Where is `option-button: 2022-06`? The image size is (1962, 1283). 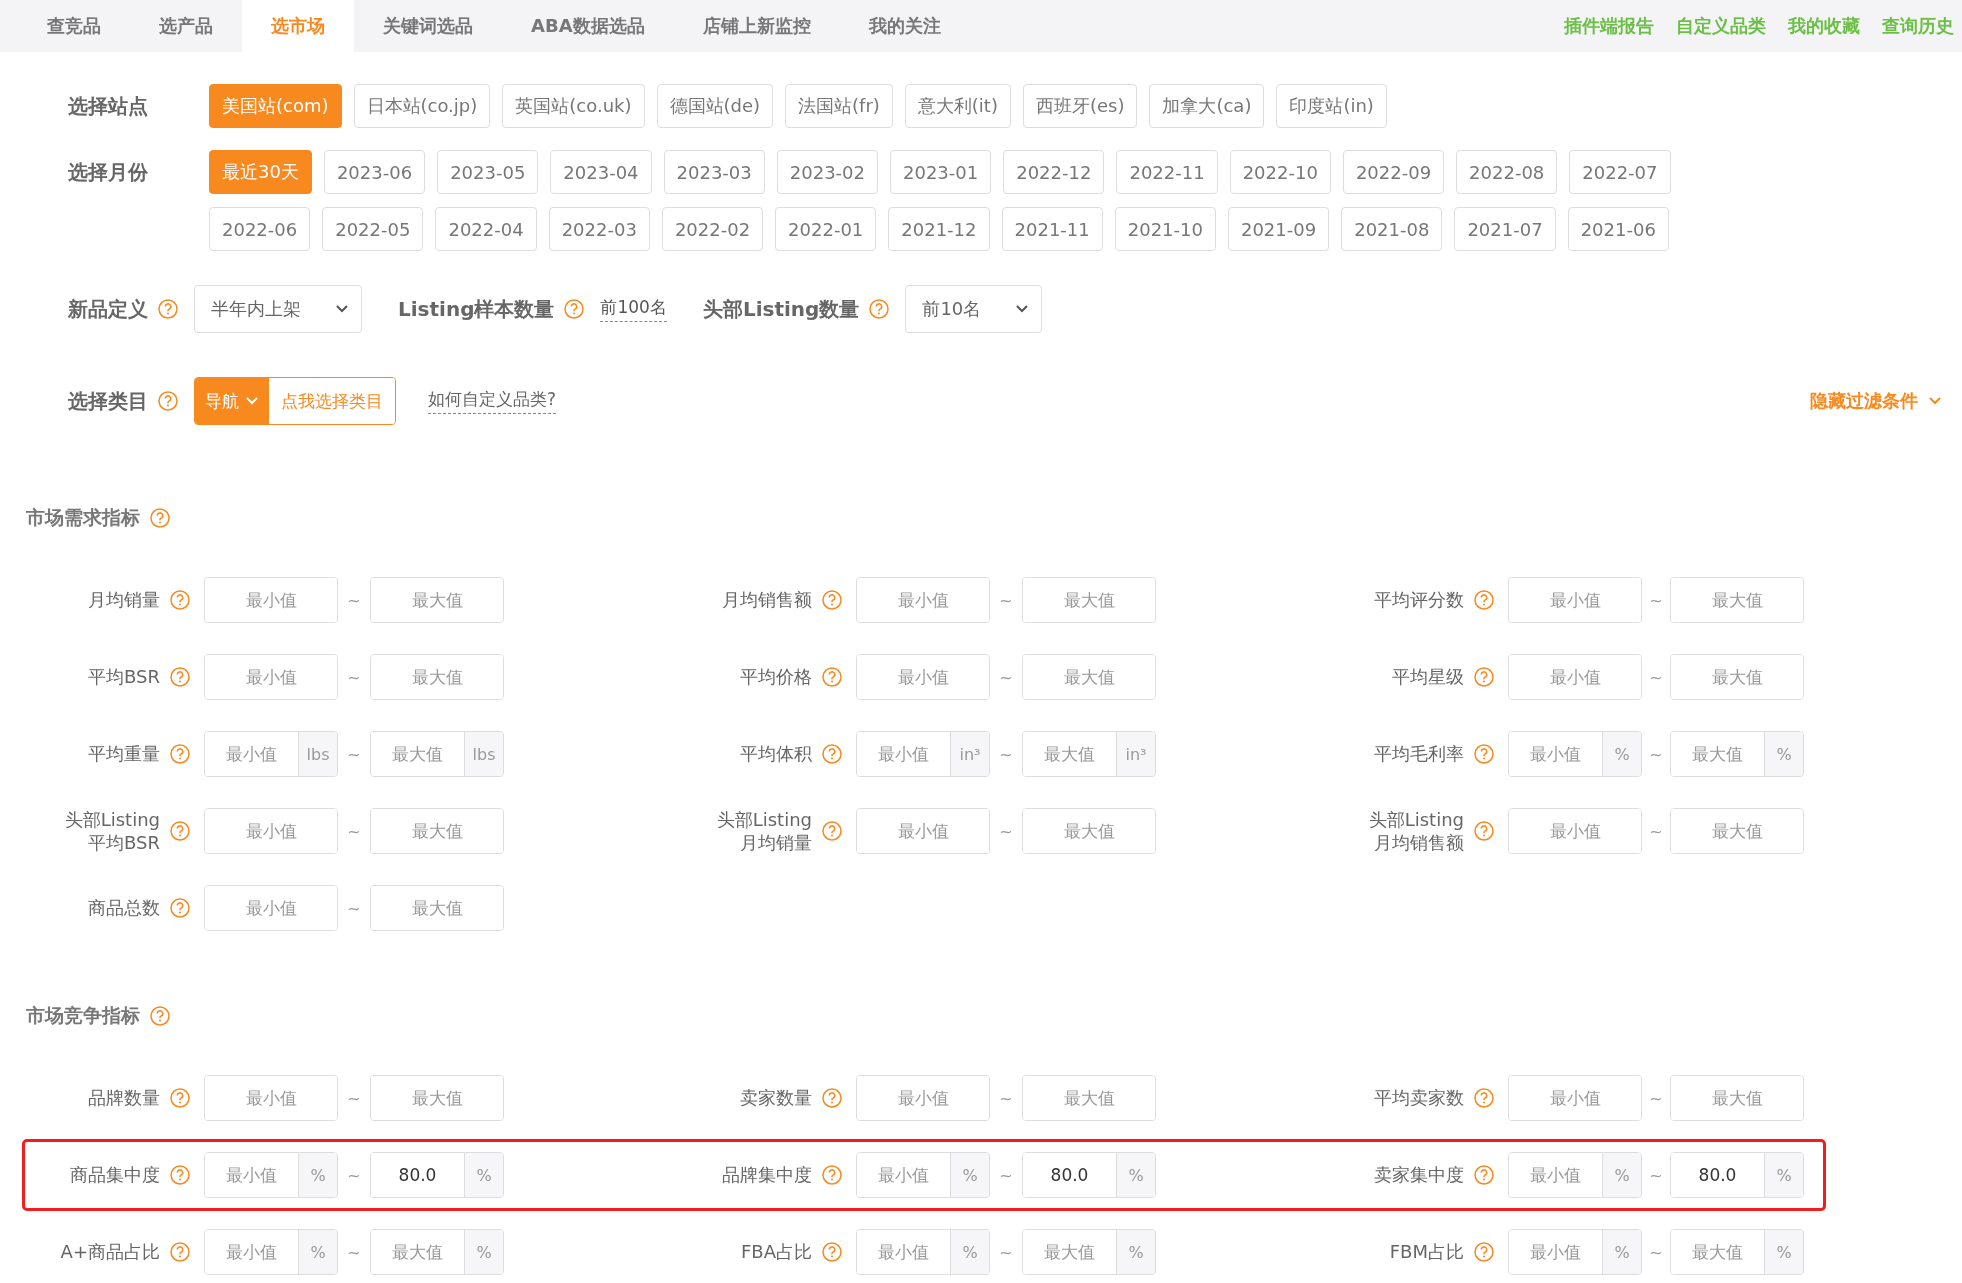
option-button: 2022-06 is located at coordinates (260, 229).